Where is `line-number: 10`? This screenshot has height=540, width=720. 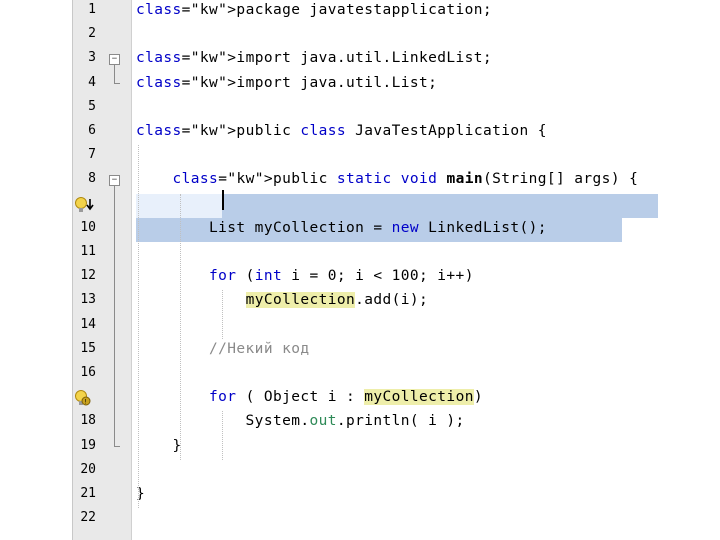 line-number: 10 is located at coordinates (88, 227).